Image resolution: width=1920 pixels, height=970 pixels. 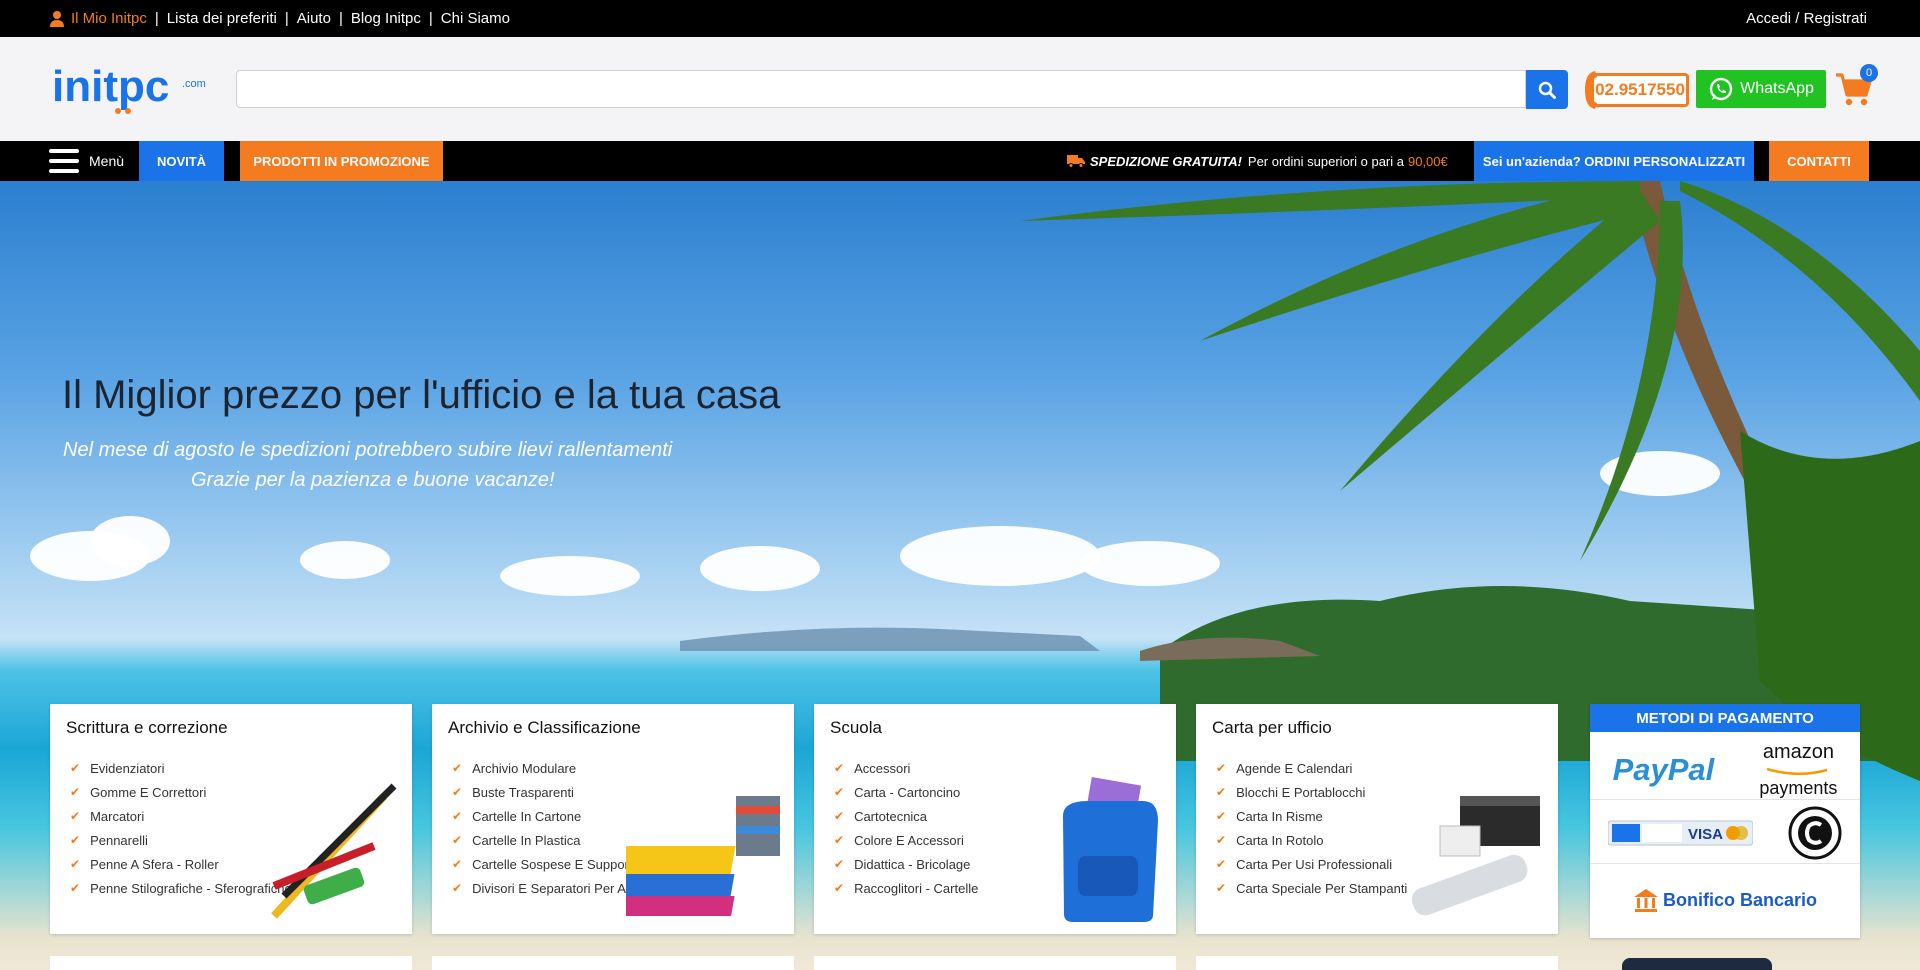 What do you see at coordinates (703, 856) in the screenshot?
I see `binders-image` at bounding box center [703, 856].